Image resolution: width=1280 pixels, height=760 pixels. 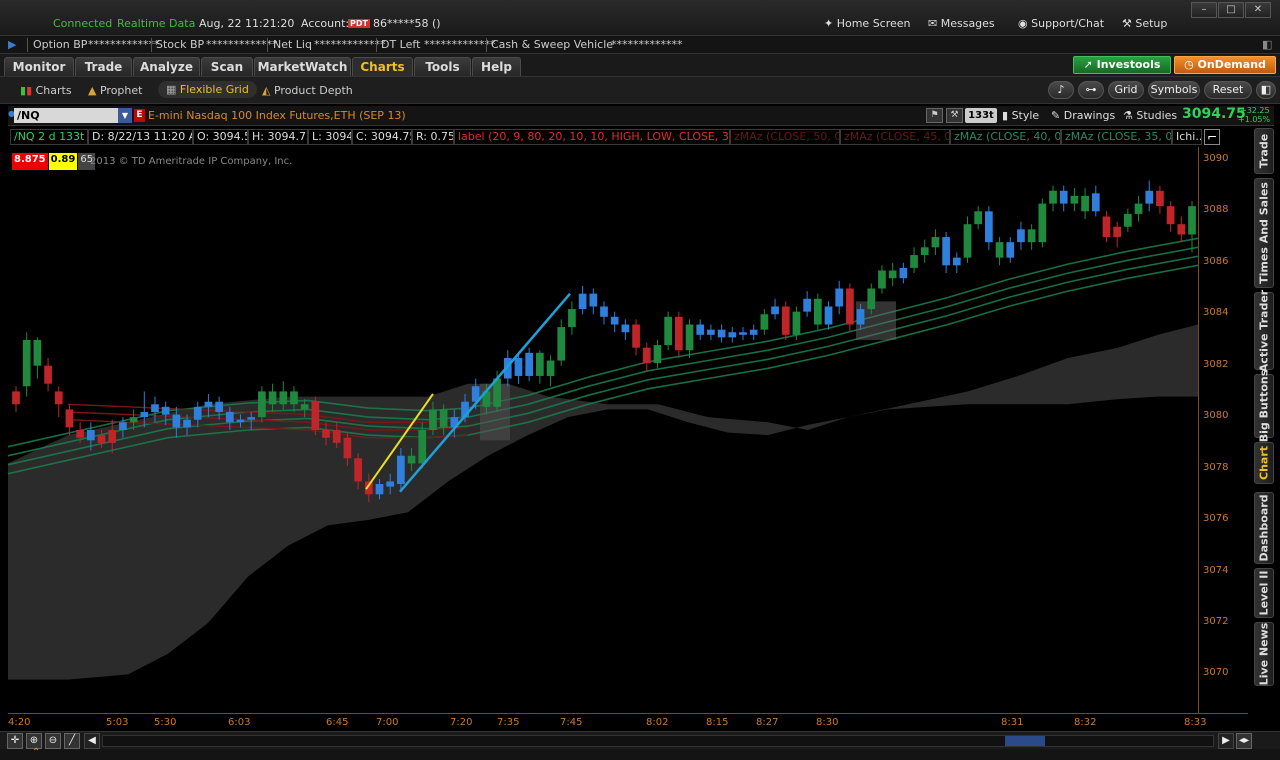 What do you see at coordinates (115, 90) in the screenshot?
I see `subtab-prophet: ▲ Prophet` at bounding box center [115, 90].